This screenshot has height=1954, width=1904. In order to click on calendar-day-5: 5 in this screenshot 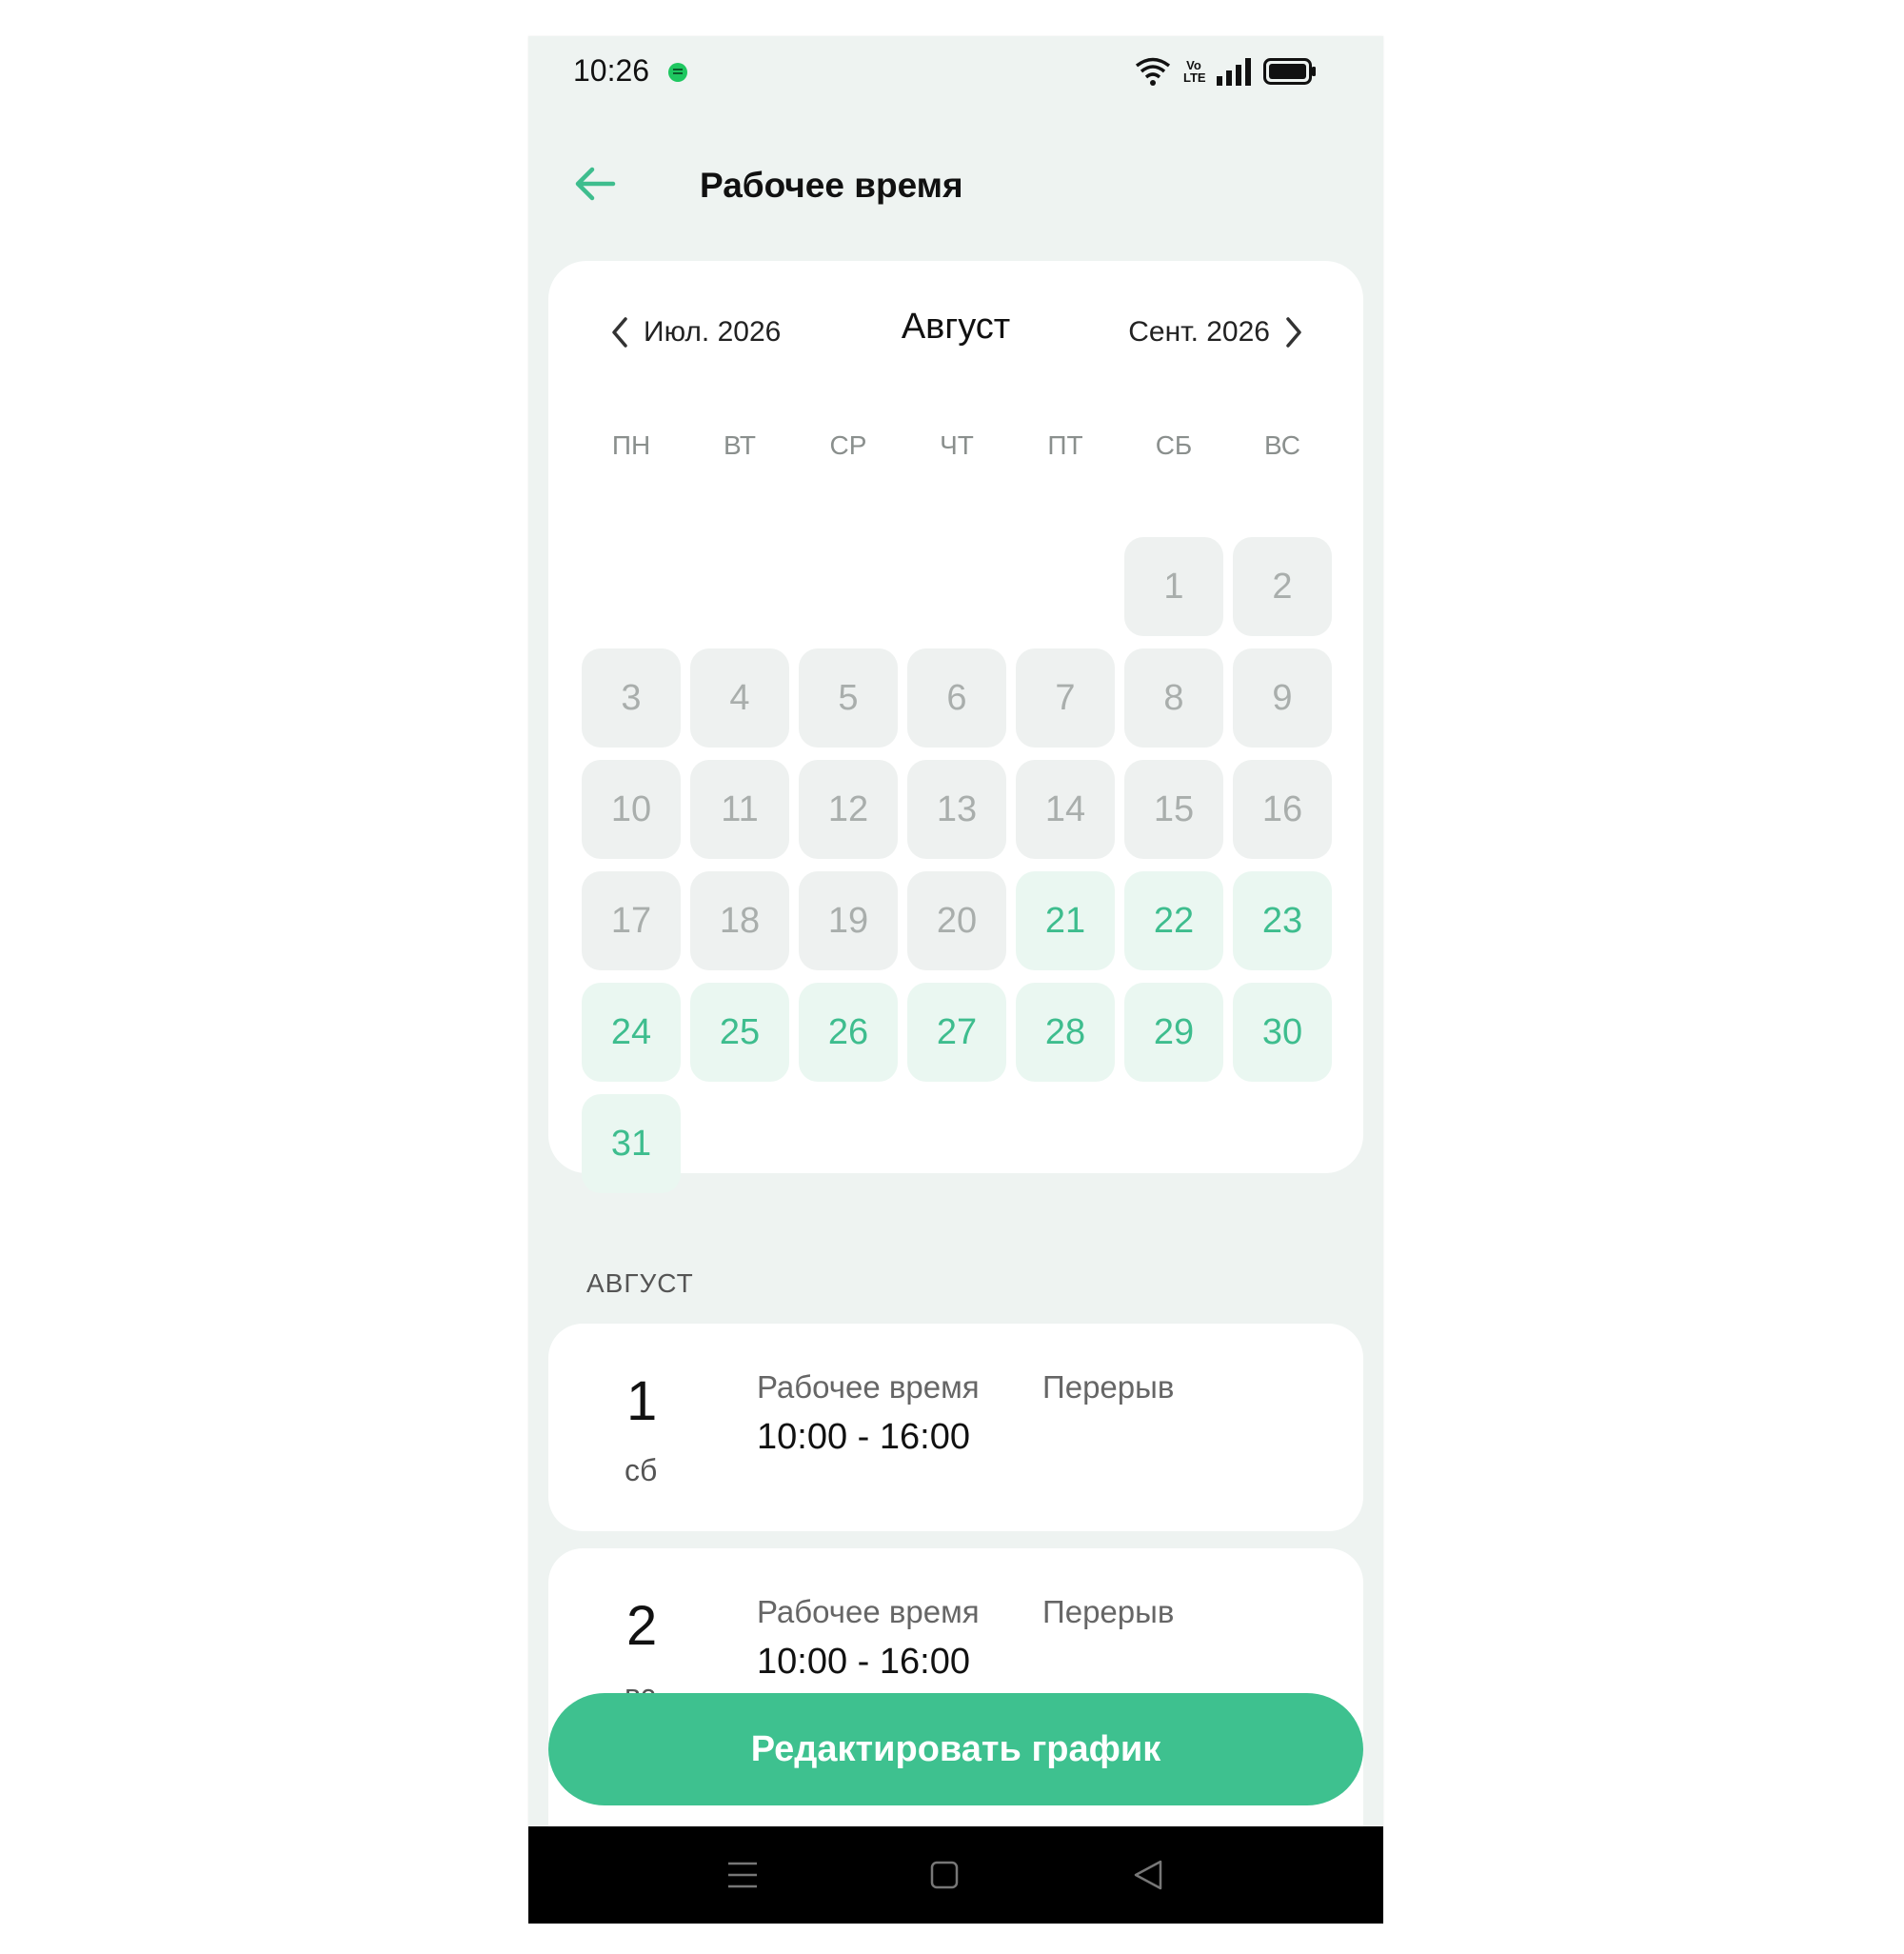, I will do `click(848, 698)`.